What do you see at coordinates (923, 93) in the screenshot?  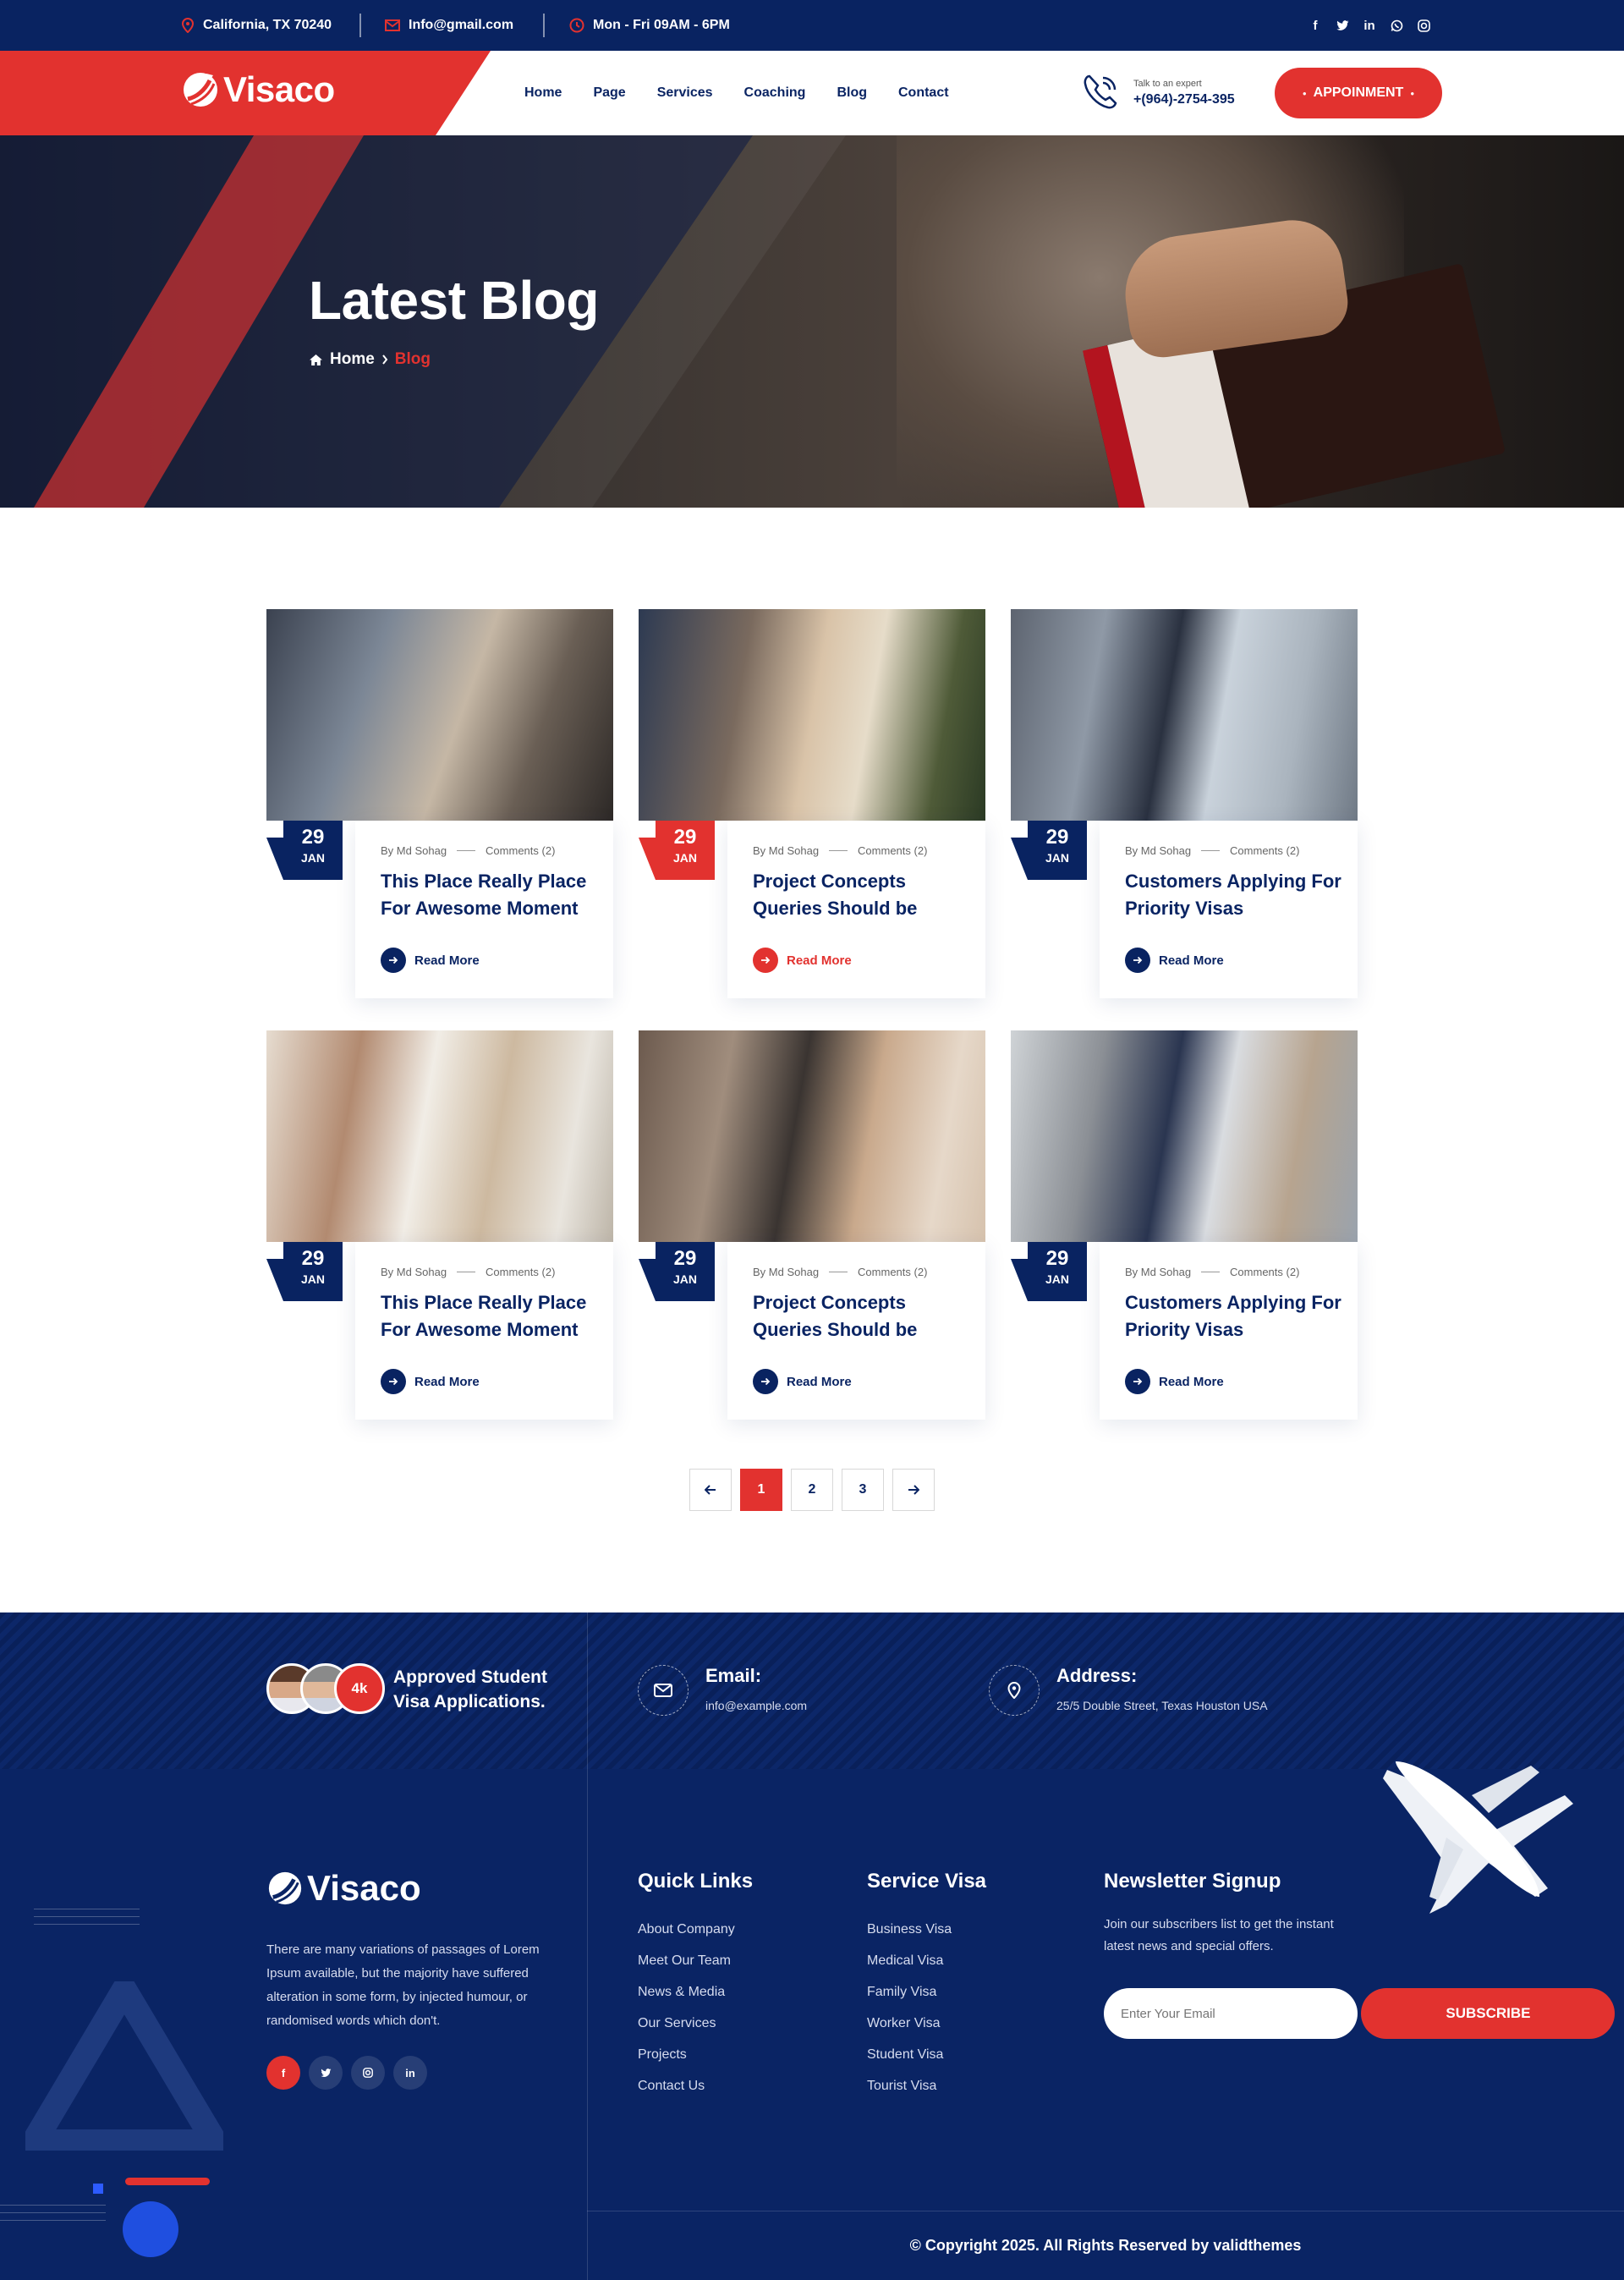 I see `nav-contact: Contact` at bounding box center [923, 93].